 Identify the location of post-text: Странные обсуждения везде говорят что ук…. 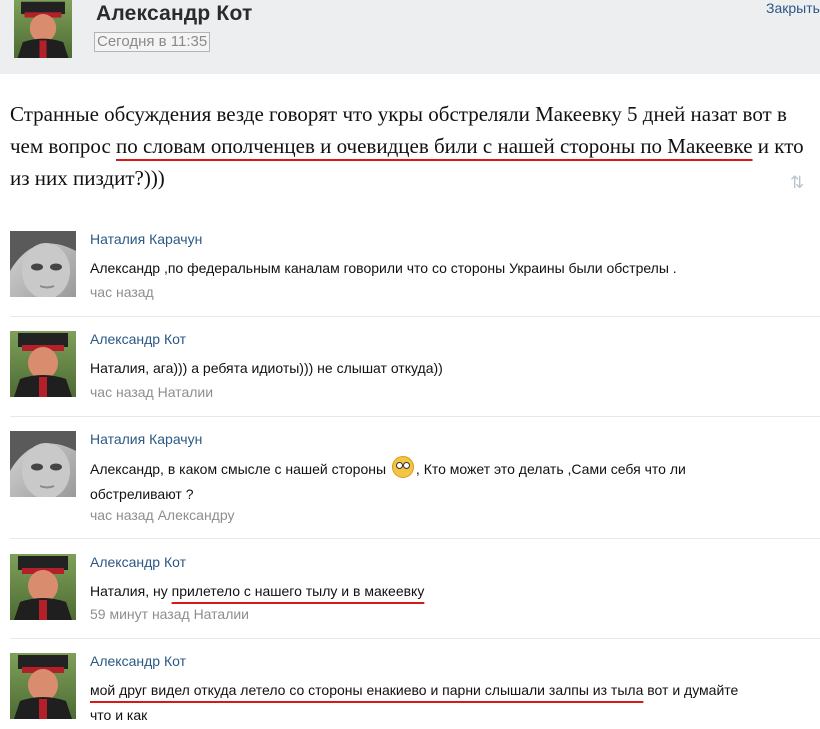
(415, 146).